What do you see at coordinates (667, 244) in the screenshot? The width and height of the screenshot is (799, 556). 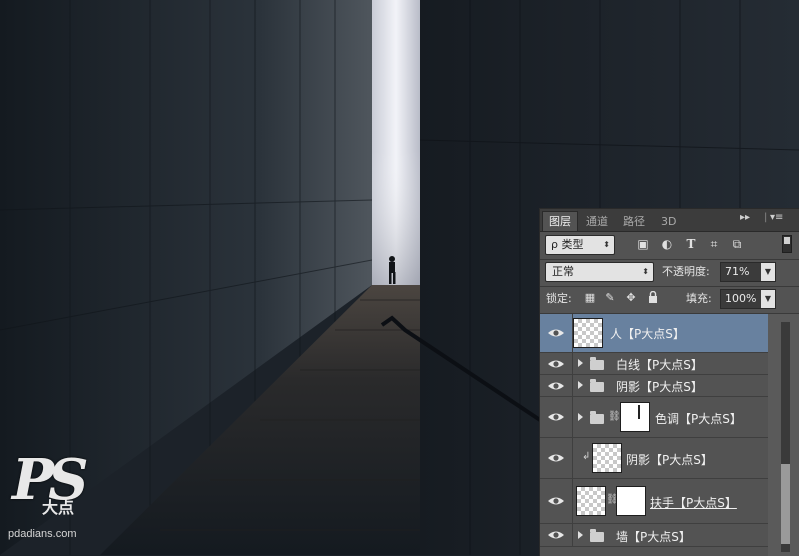 I see `adjustment-filter-icon: ◐` at bounding box center [667, 244].